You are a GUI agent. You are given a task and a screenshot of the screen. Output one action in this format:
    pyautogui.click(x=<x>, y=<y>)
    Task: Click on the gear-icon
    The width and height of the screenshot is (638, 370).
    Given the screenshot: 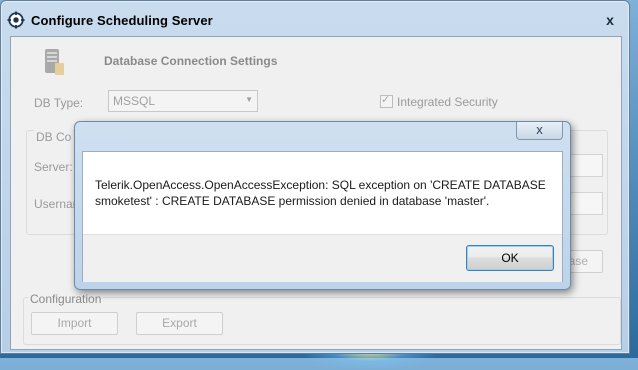 What is the action you would take?
    pyautogui.click(x=16, y=20)
    